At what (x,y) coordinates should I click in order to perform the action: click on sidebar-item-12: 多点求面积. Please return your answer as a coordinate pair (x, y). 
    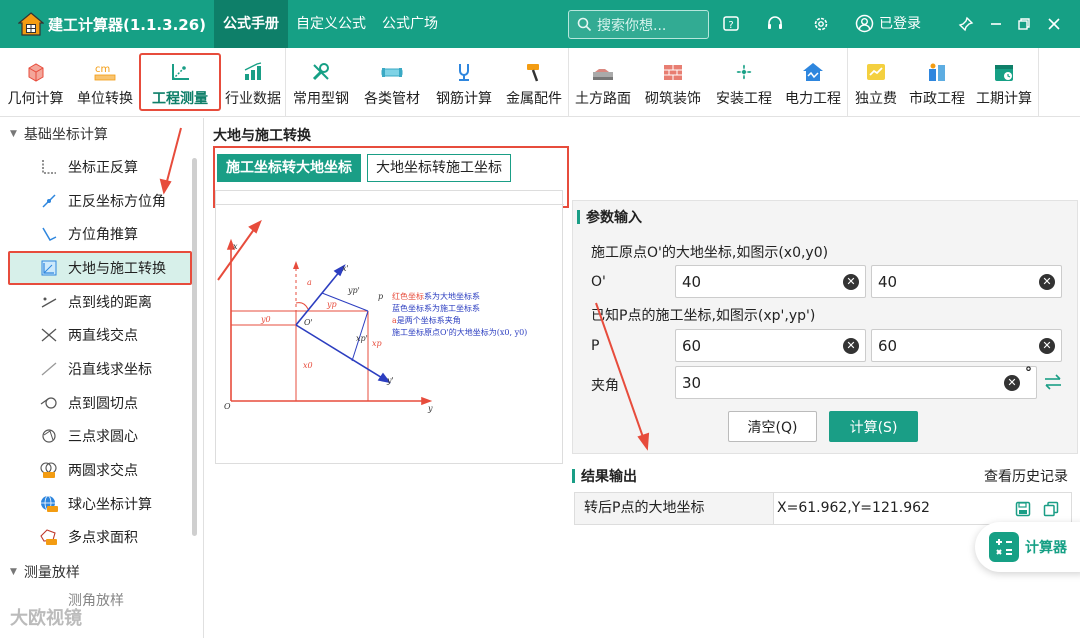
    Looking at the image, I should click on (101, 538).